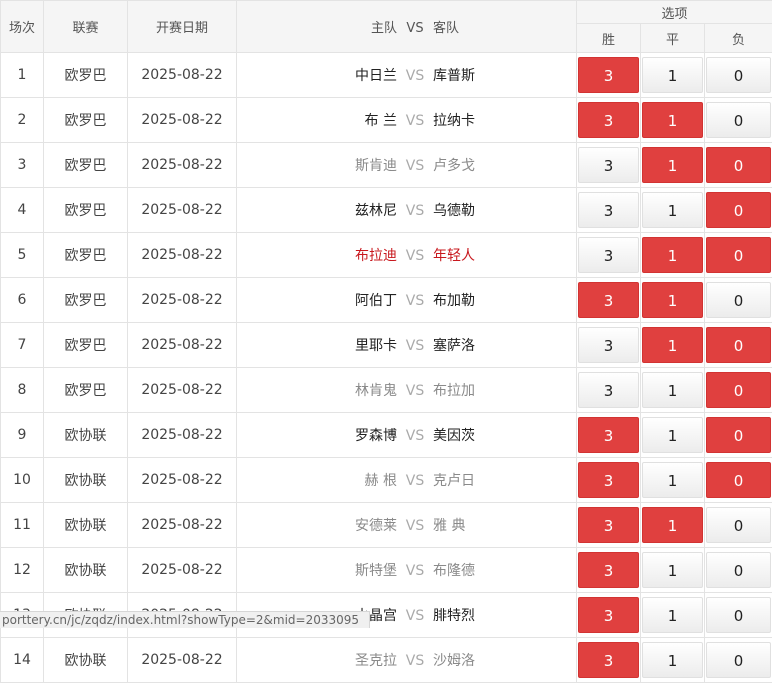  I want to click on header-match: 主队VS客队, so click(407, 27).